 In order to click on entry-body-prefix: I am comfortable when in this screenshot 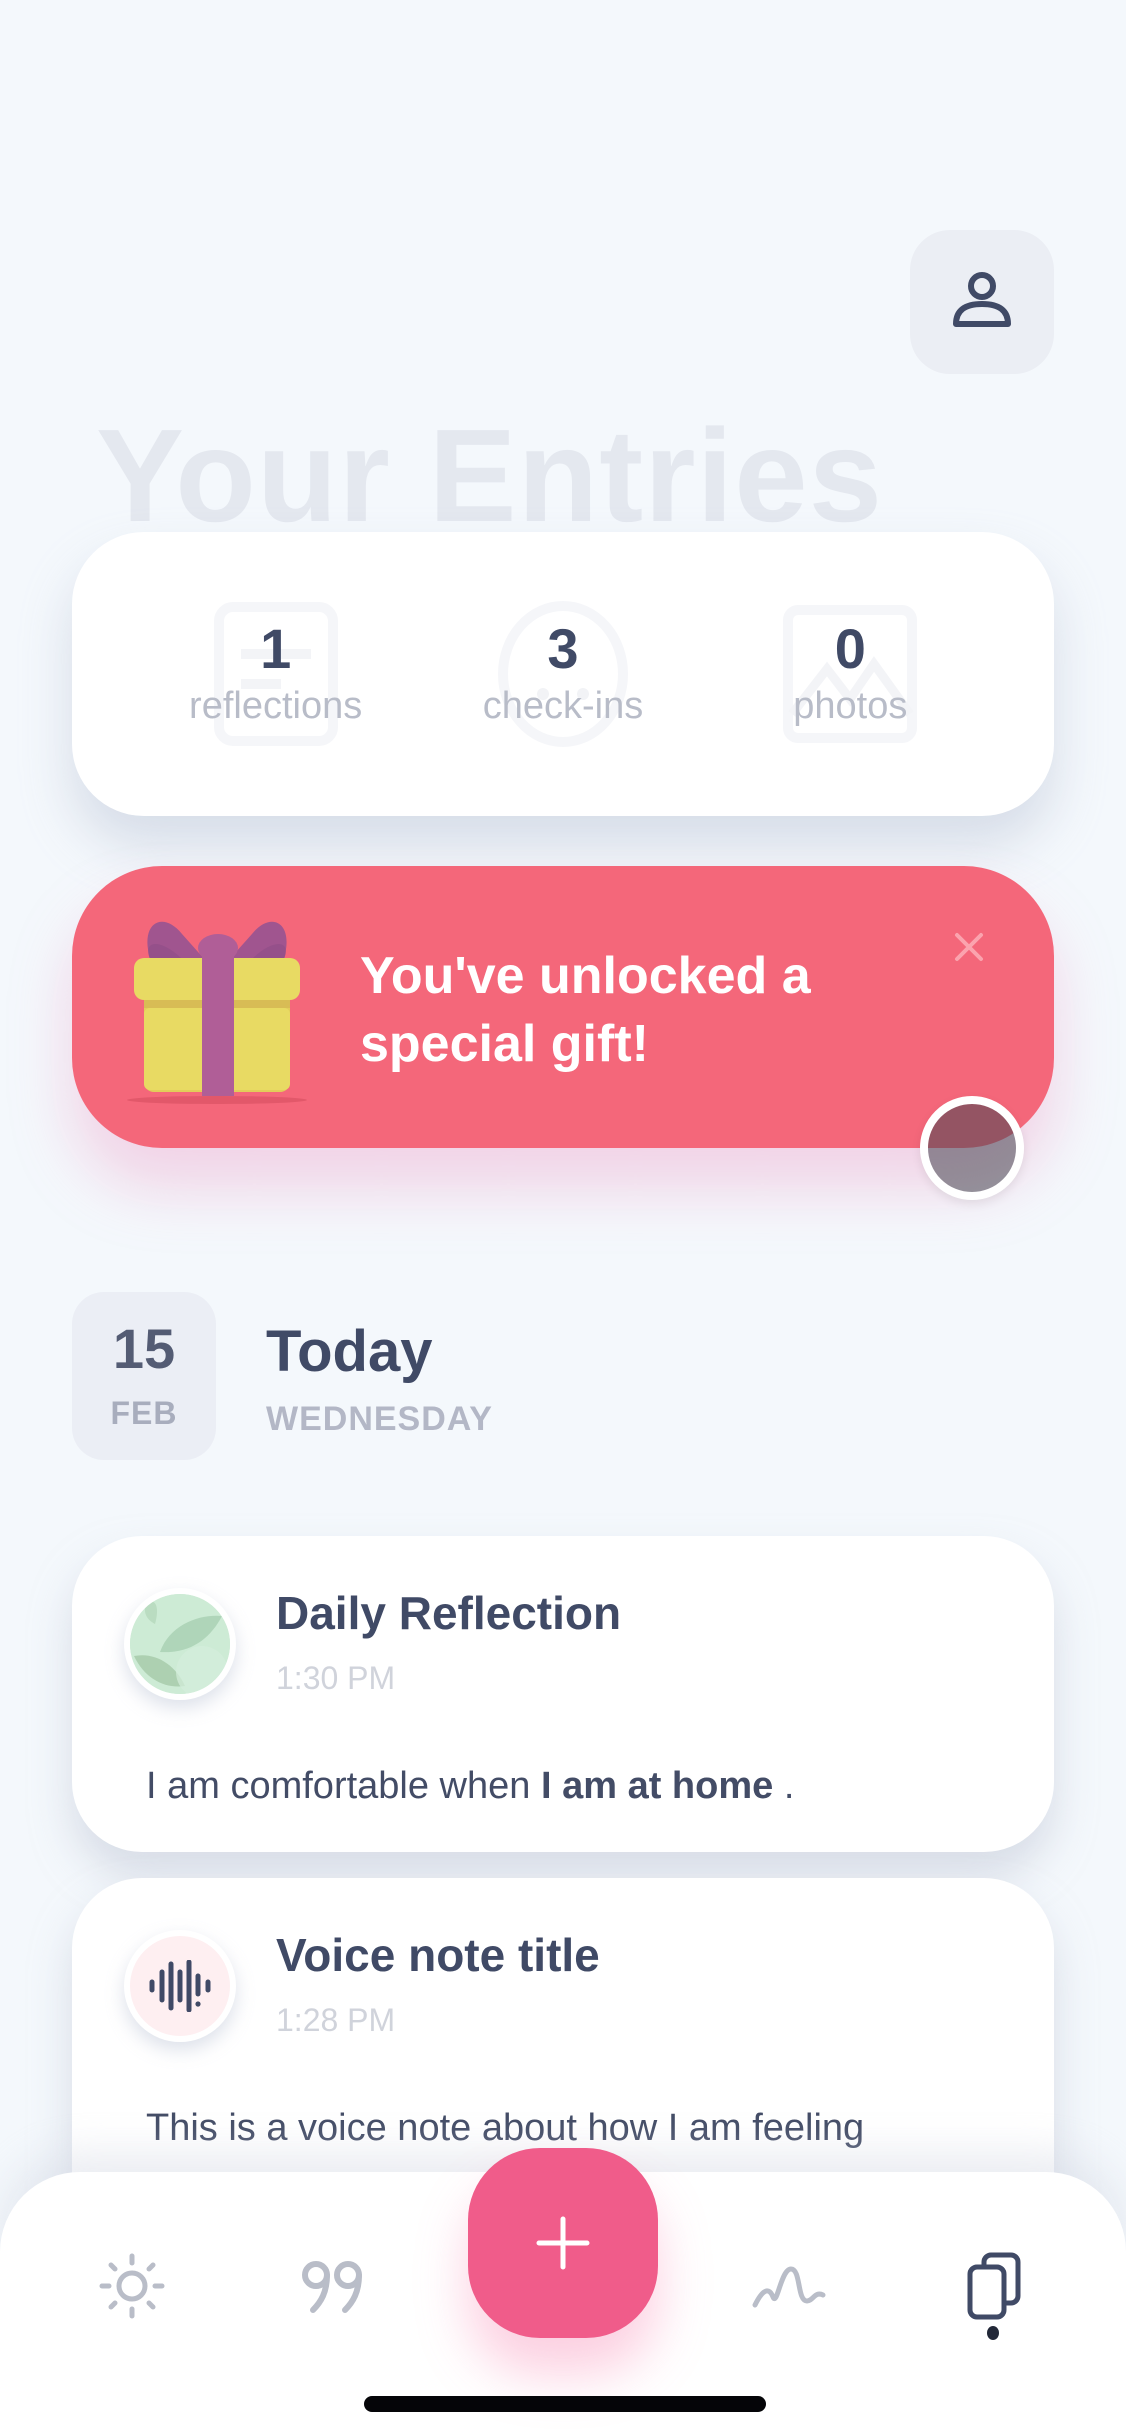, I will do `click(343, 1786)`.